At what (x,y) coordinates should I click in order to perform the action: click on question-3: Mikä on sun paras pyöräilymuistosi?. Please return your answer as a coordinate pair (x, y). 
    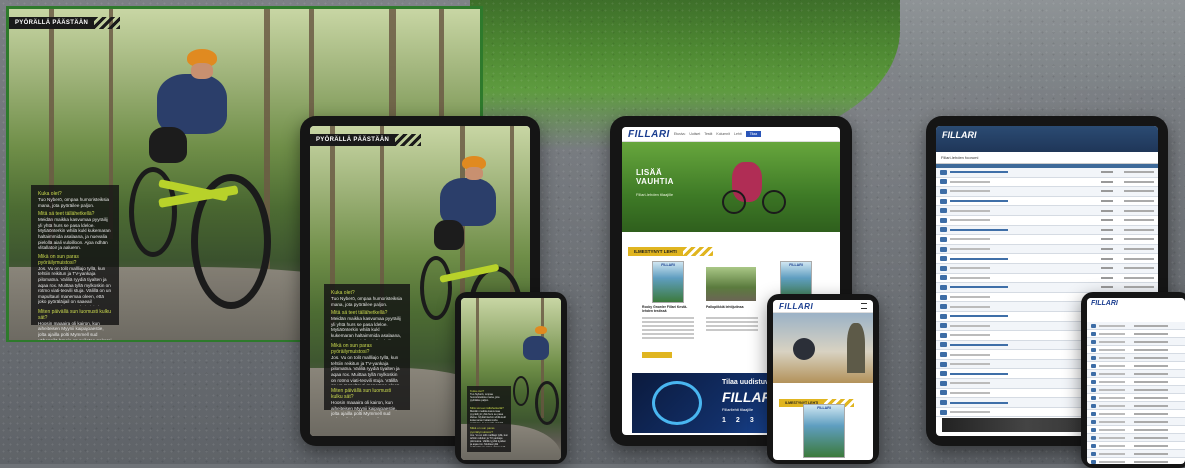
    Looking at the image, I should click on (351, 349).